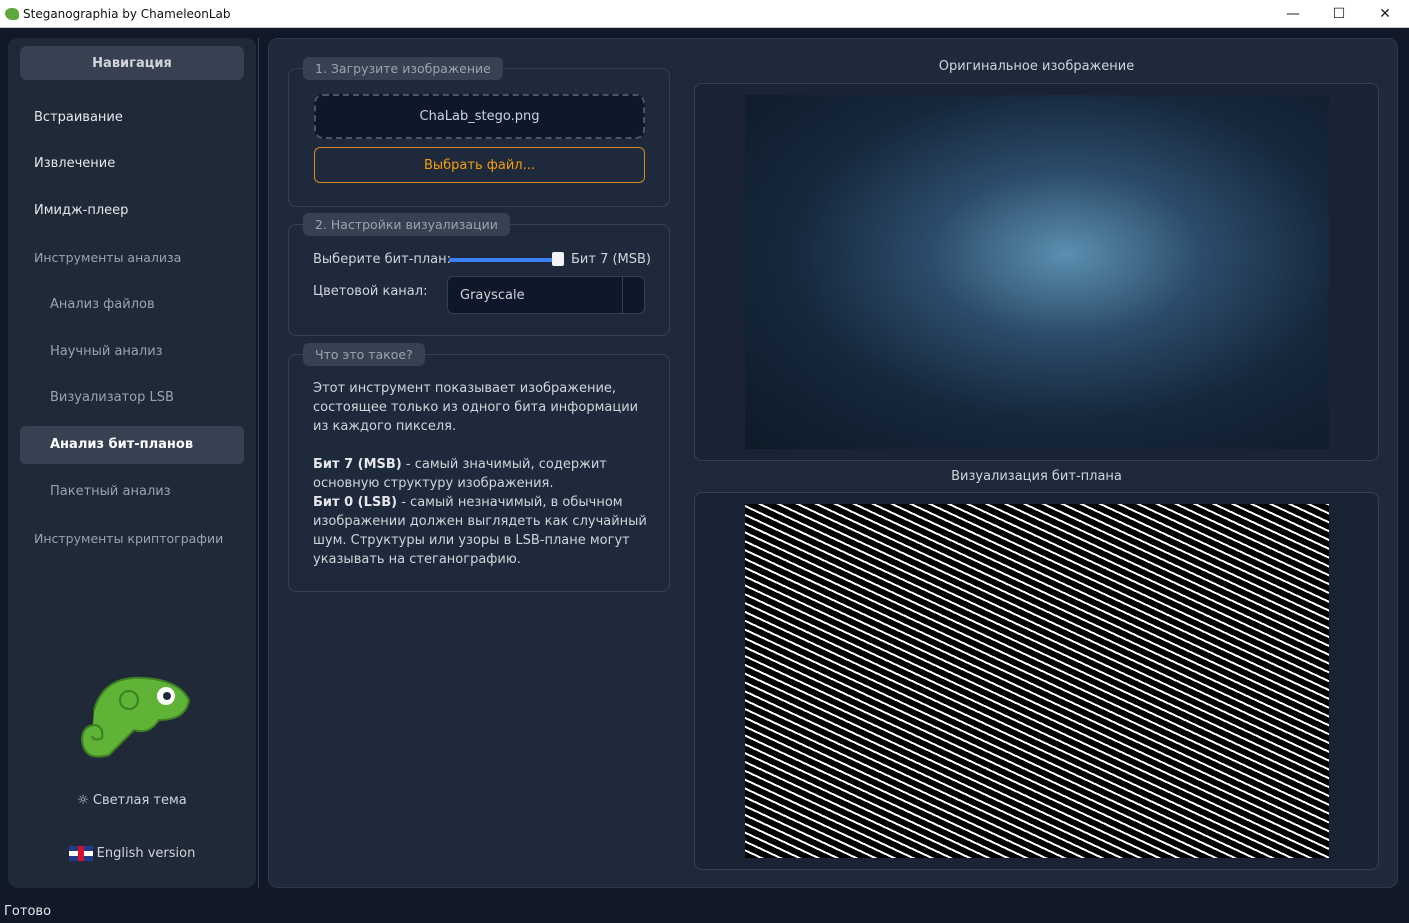 This screenshot has width=1409, height=923. I want to click on sidebar-item-2: Имидж-плеер, so click(132, 211).